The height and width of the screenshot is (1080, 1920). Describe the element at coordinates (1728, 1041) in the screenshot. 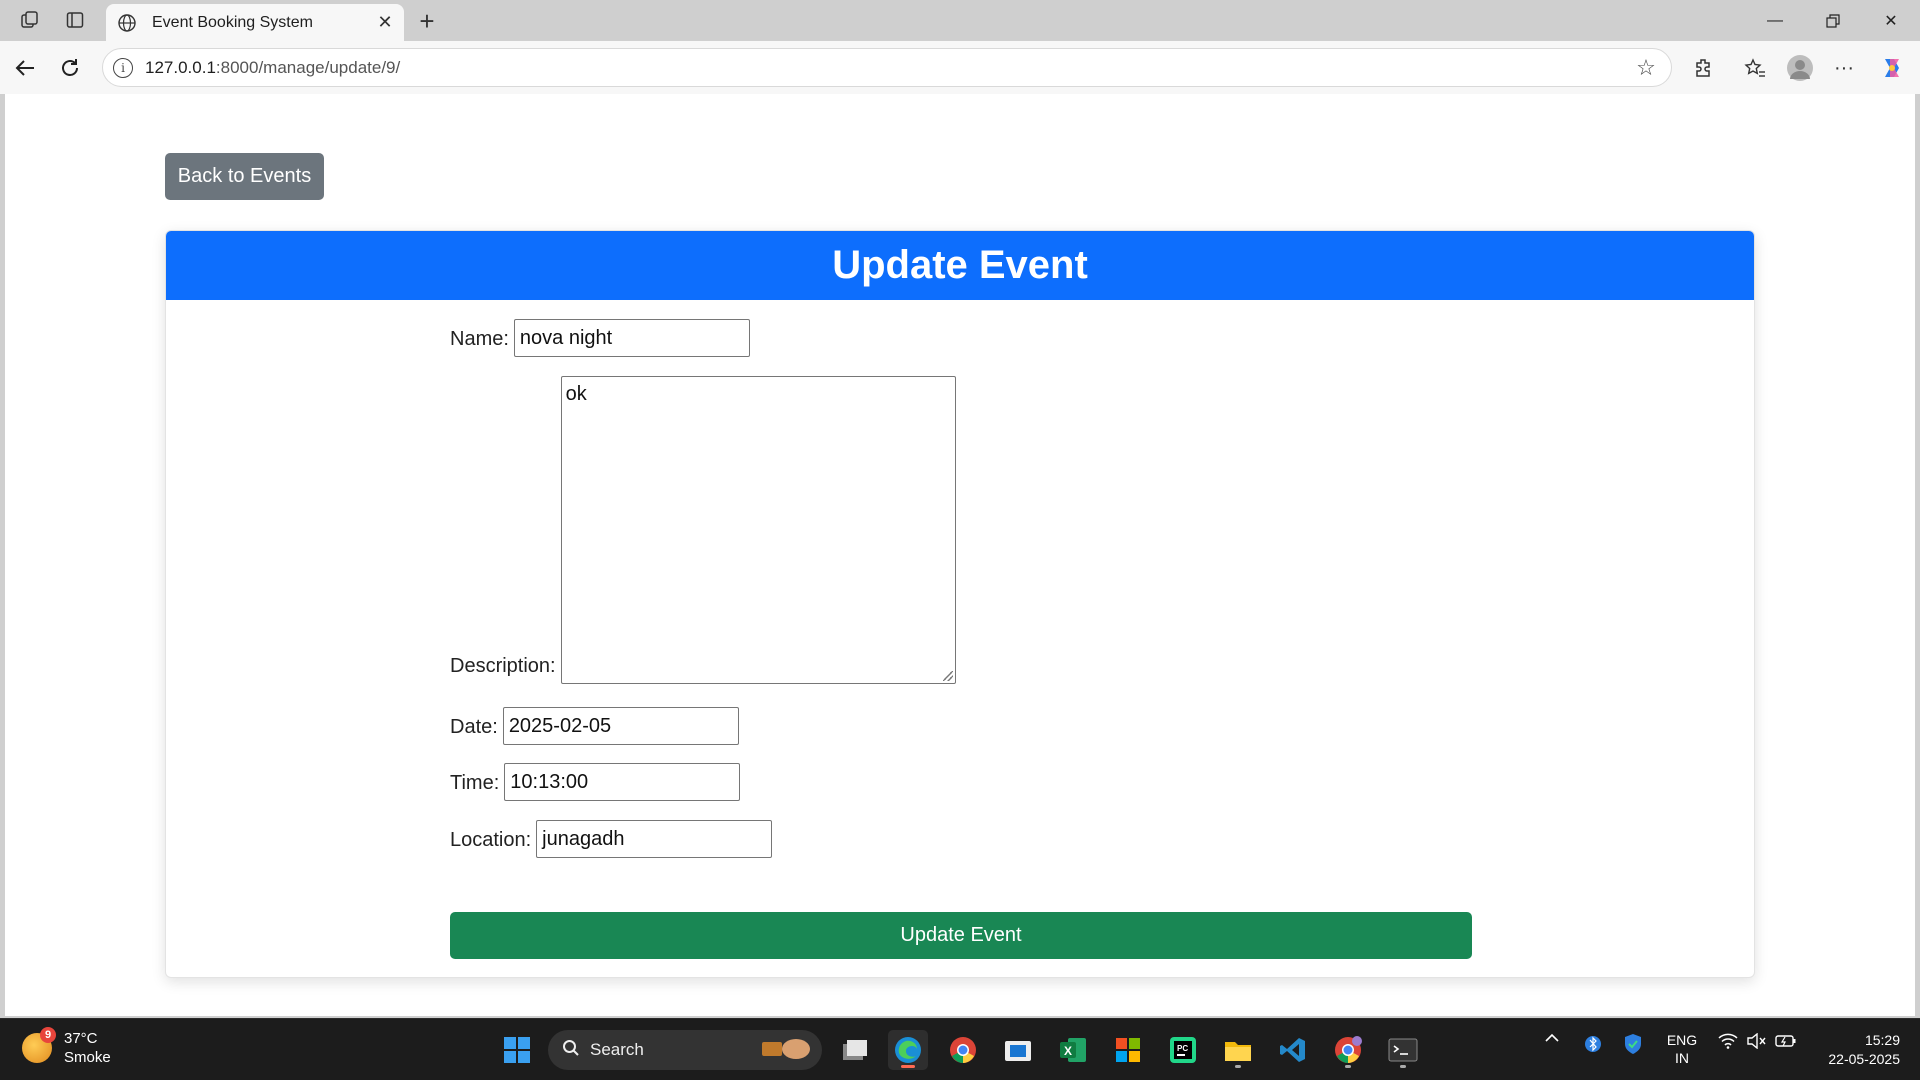

I see `wifi-icon` at that location.